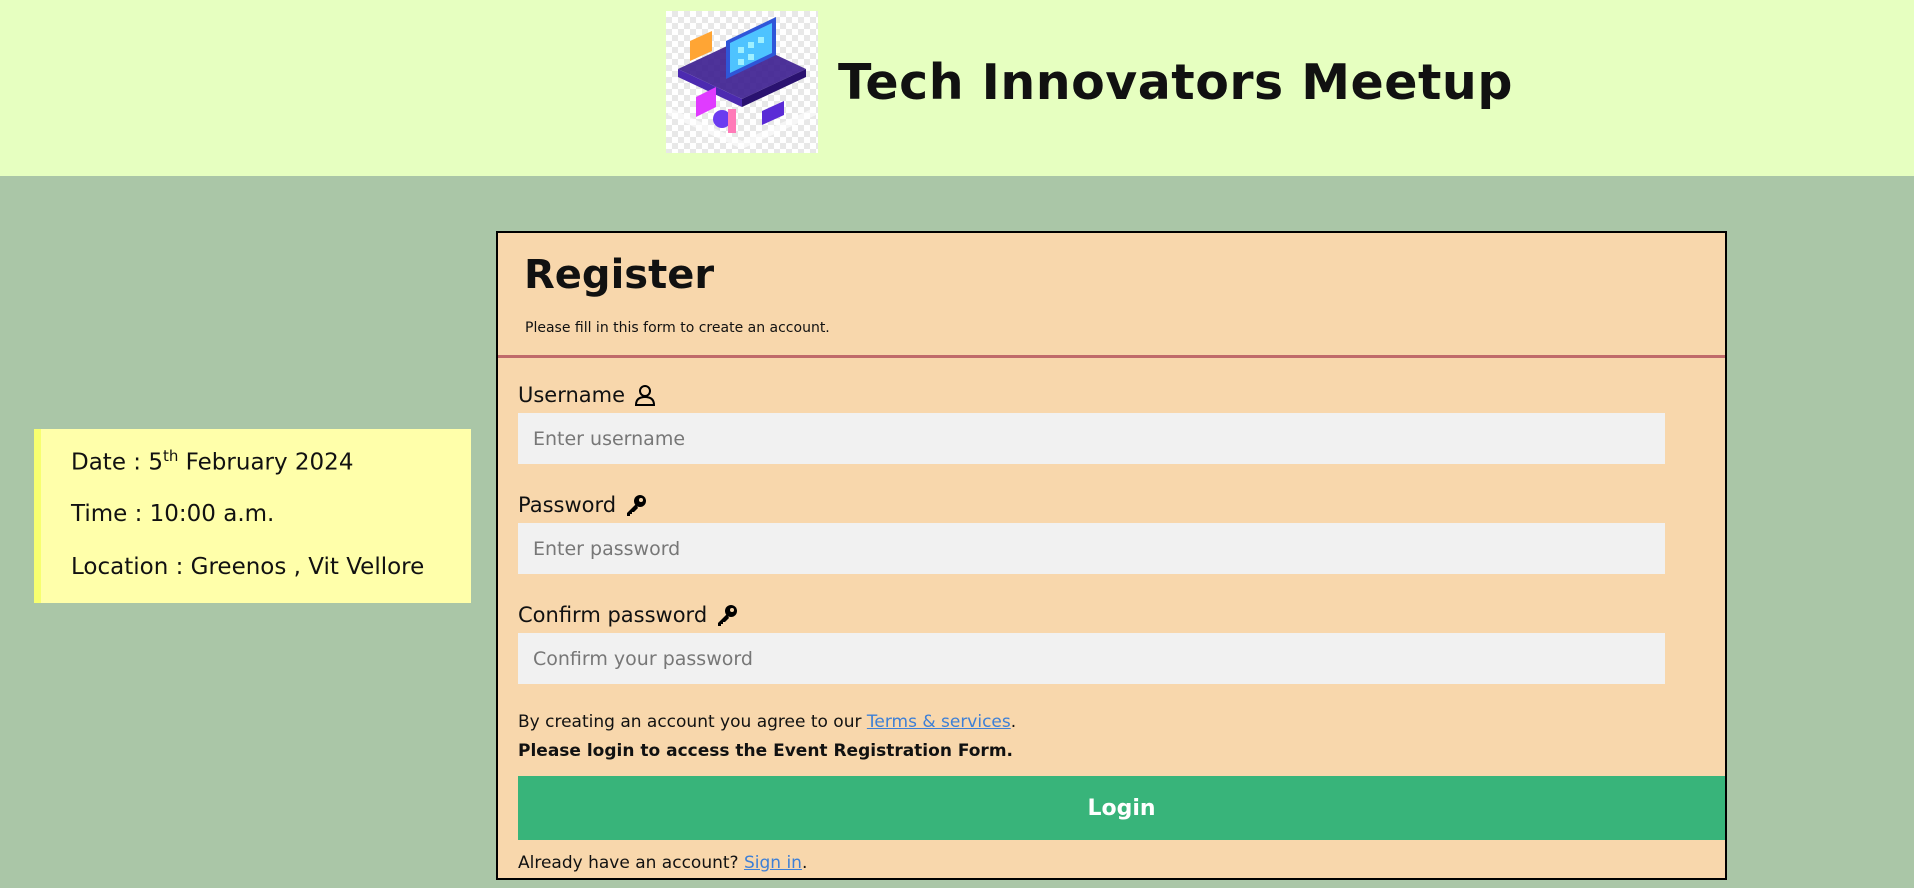 Image resolution: width=1914 pixels, height=888 pixels. Describe the element at coordinates (1091, 548) in the screenshot. I see `password-input` at that location.